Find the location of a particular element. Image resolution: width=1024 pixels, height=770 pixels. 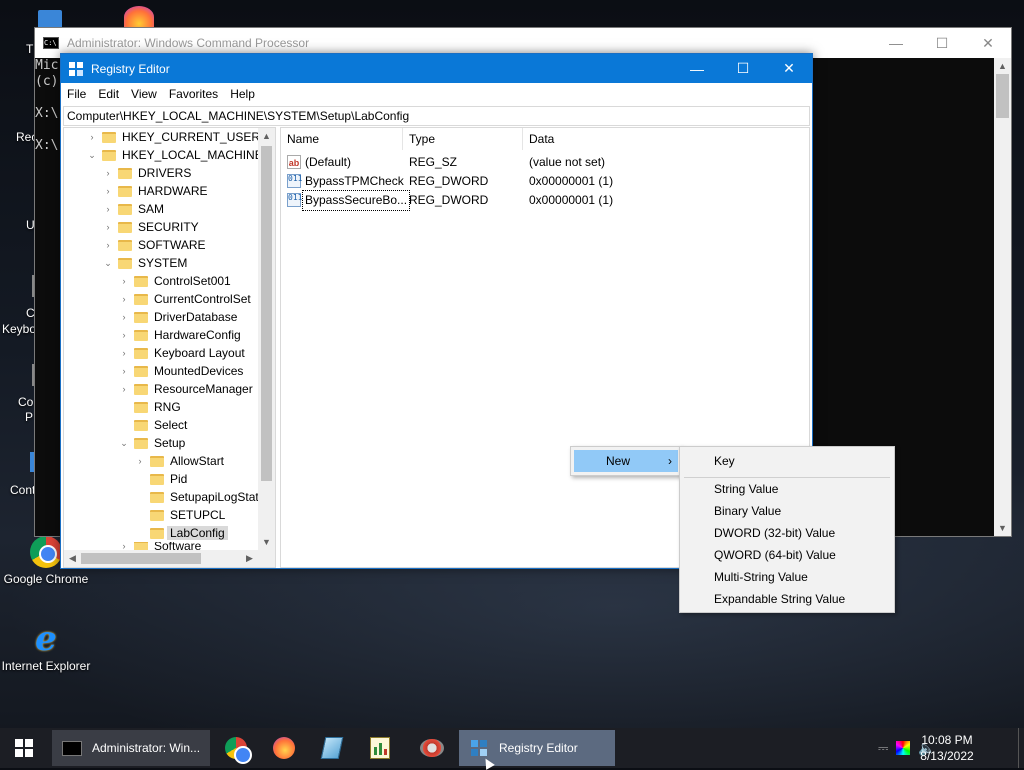

tree-item-controlset001: › ControlSet001 is located at coordinates (174, 281).